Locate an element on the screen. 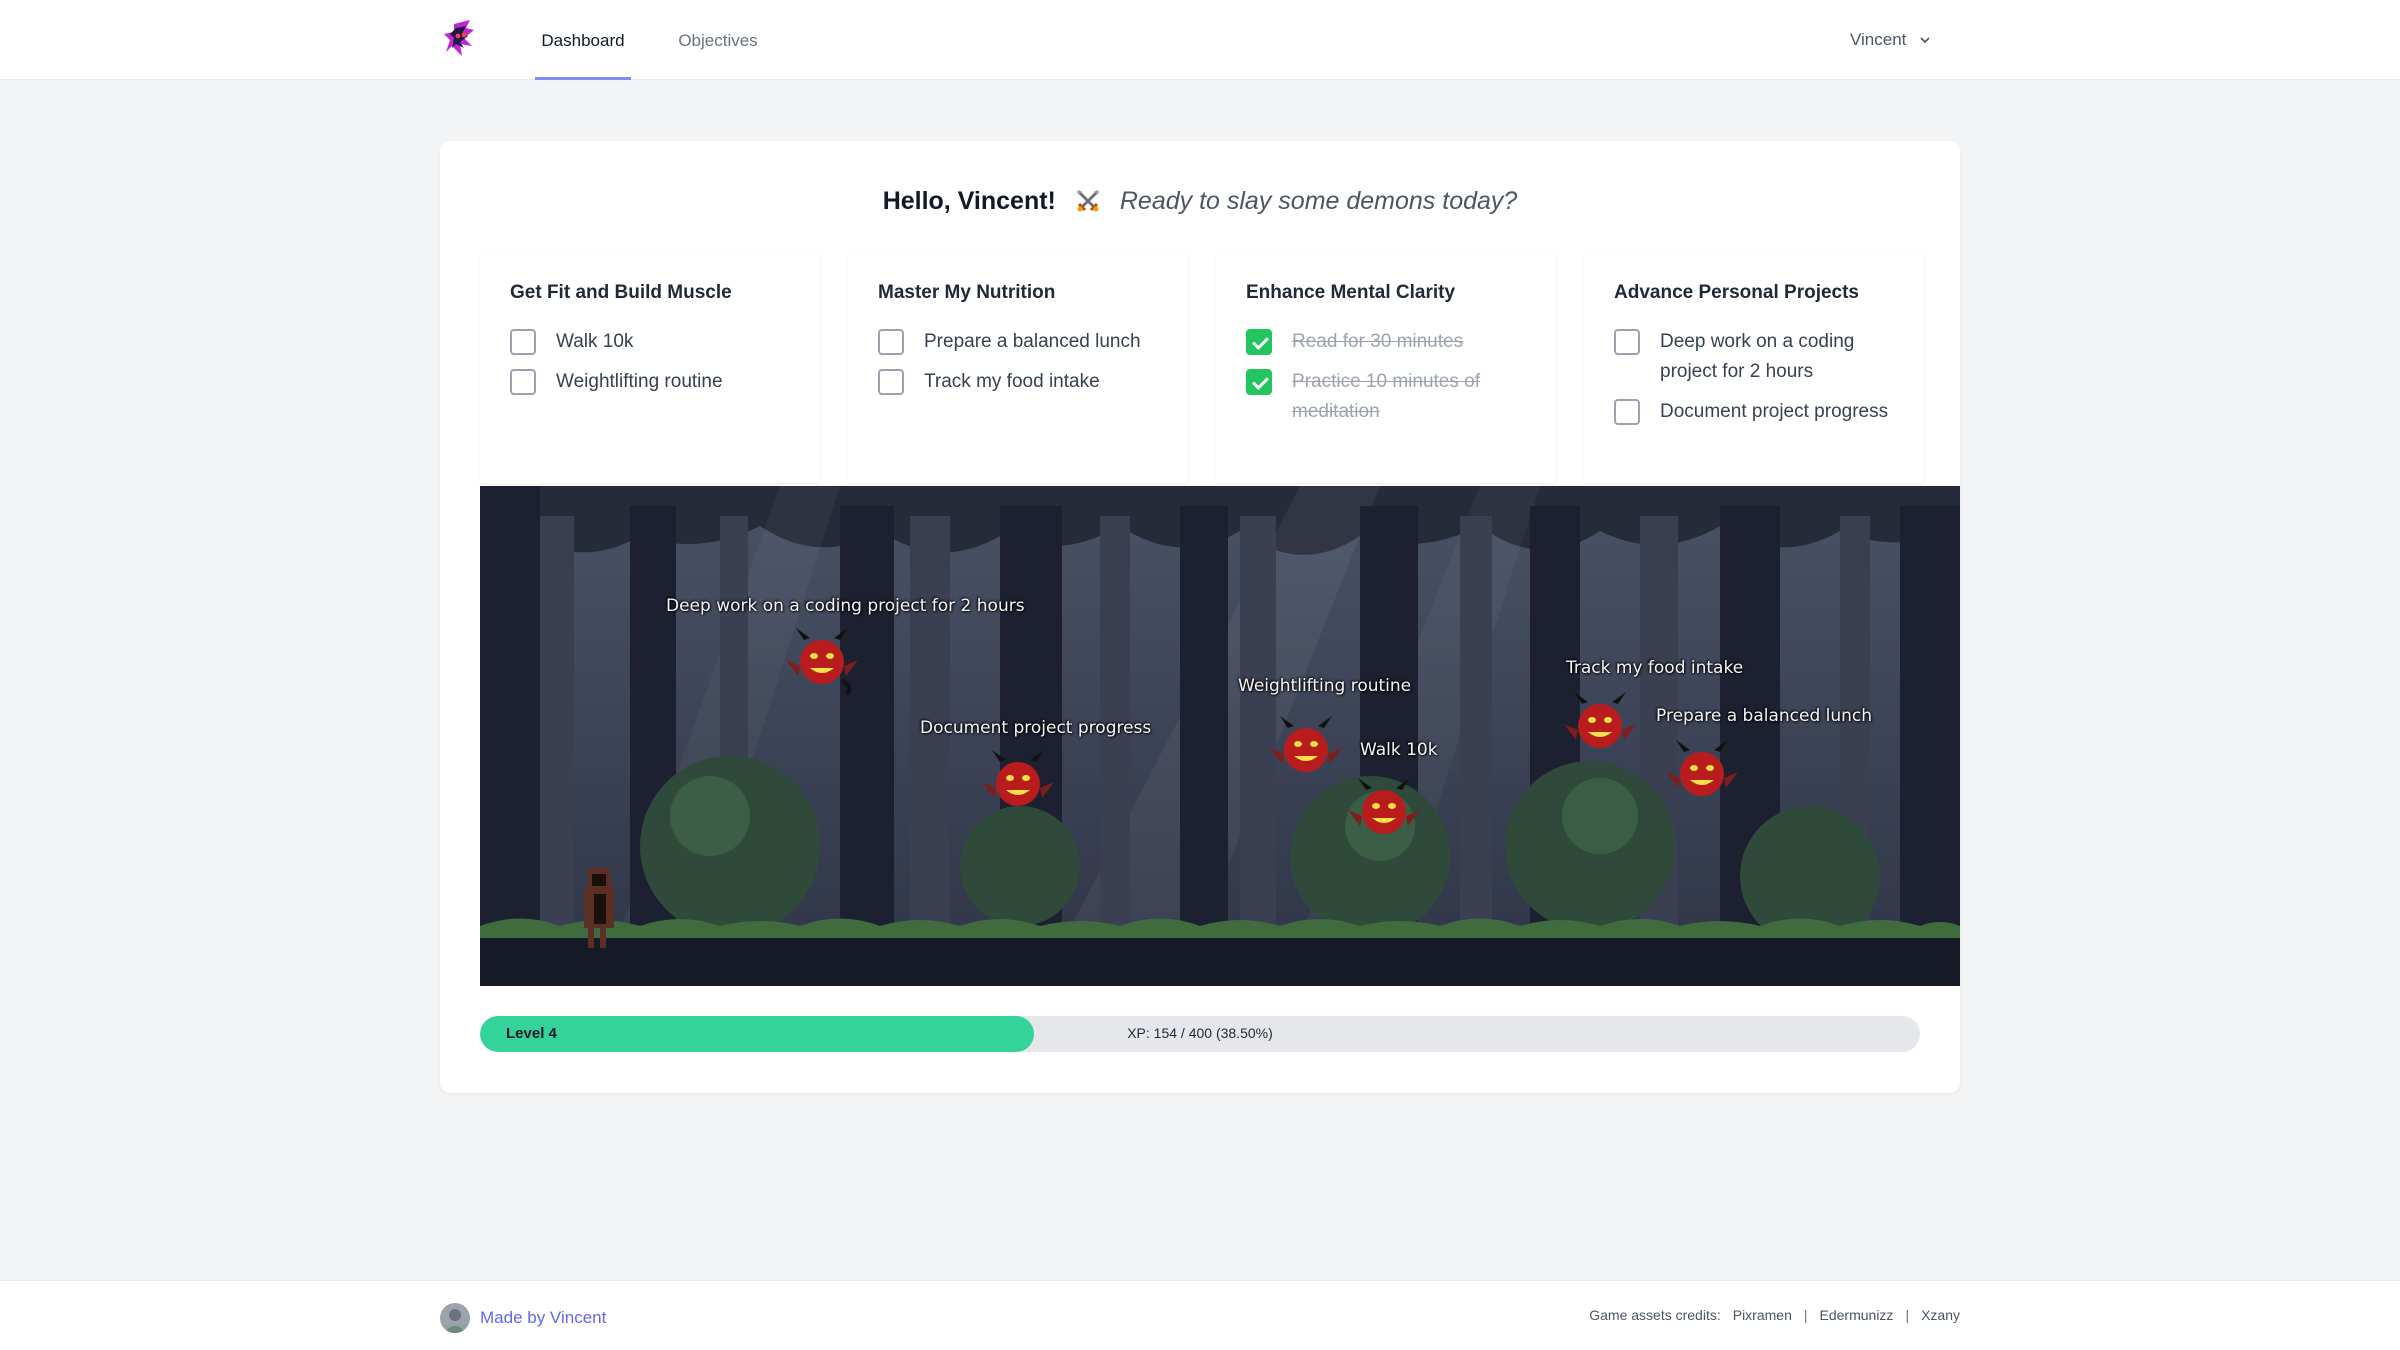 This screenshot has height=1350, width=2400. made-by: Made by Vincent is located at coordinates (523, 1318).